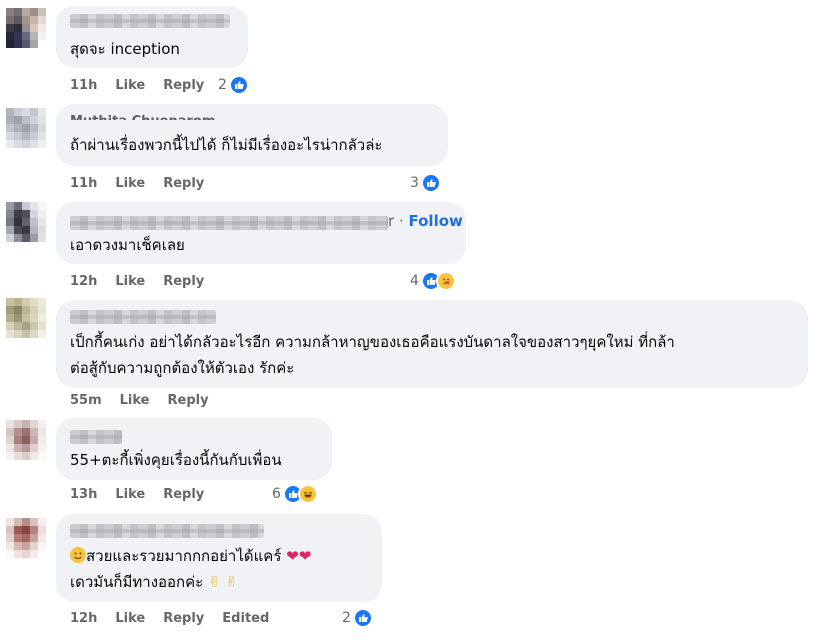 This screenshot has width=820, height=640. Describe the element at coordinates (182, 368) in the screenshot. I see `comment-text-line-2: ต่อสู้กับความถูกต้องให้ตัวเอง รักค่ะ` at that location.